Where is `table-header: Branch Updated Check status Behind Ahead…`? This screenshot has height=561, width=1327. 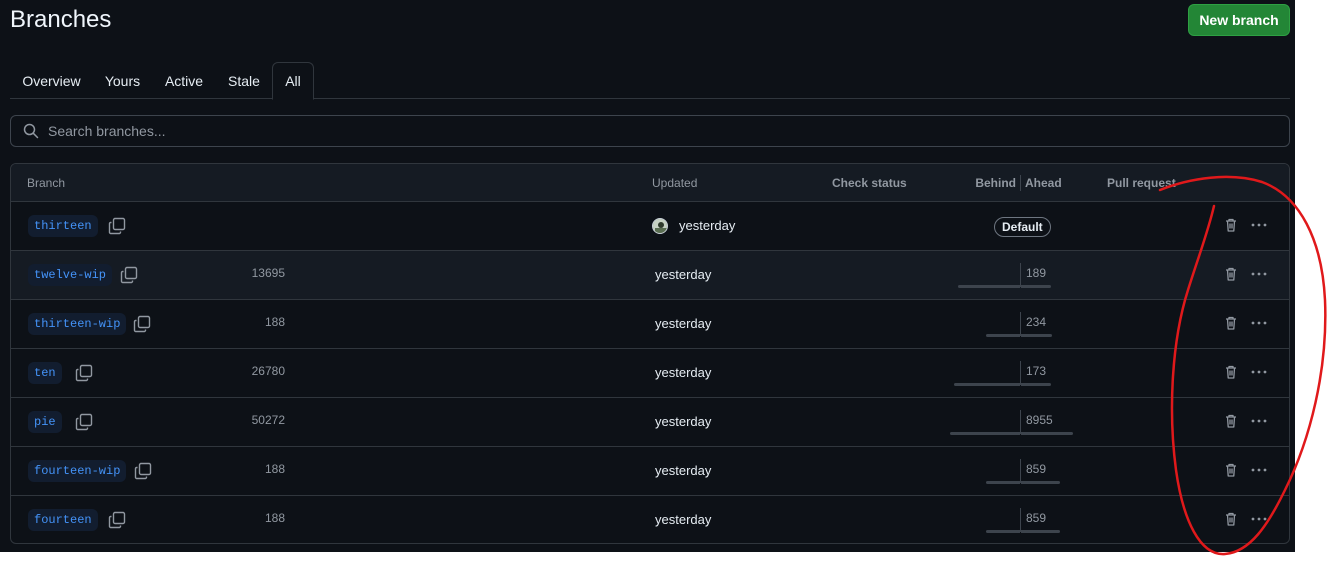
table-header: Branch Updated Check status Behind Ahead… is located at coordinates (650, 183).